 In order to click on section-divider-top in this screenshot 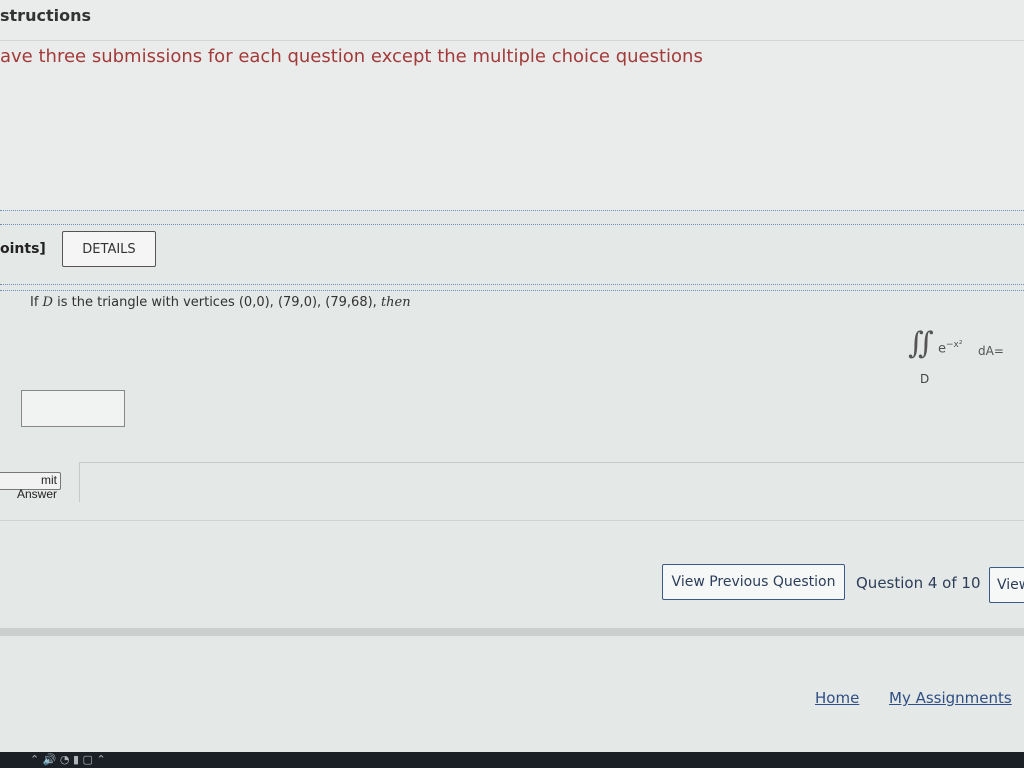, I will do `click(512, 210)`.